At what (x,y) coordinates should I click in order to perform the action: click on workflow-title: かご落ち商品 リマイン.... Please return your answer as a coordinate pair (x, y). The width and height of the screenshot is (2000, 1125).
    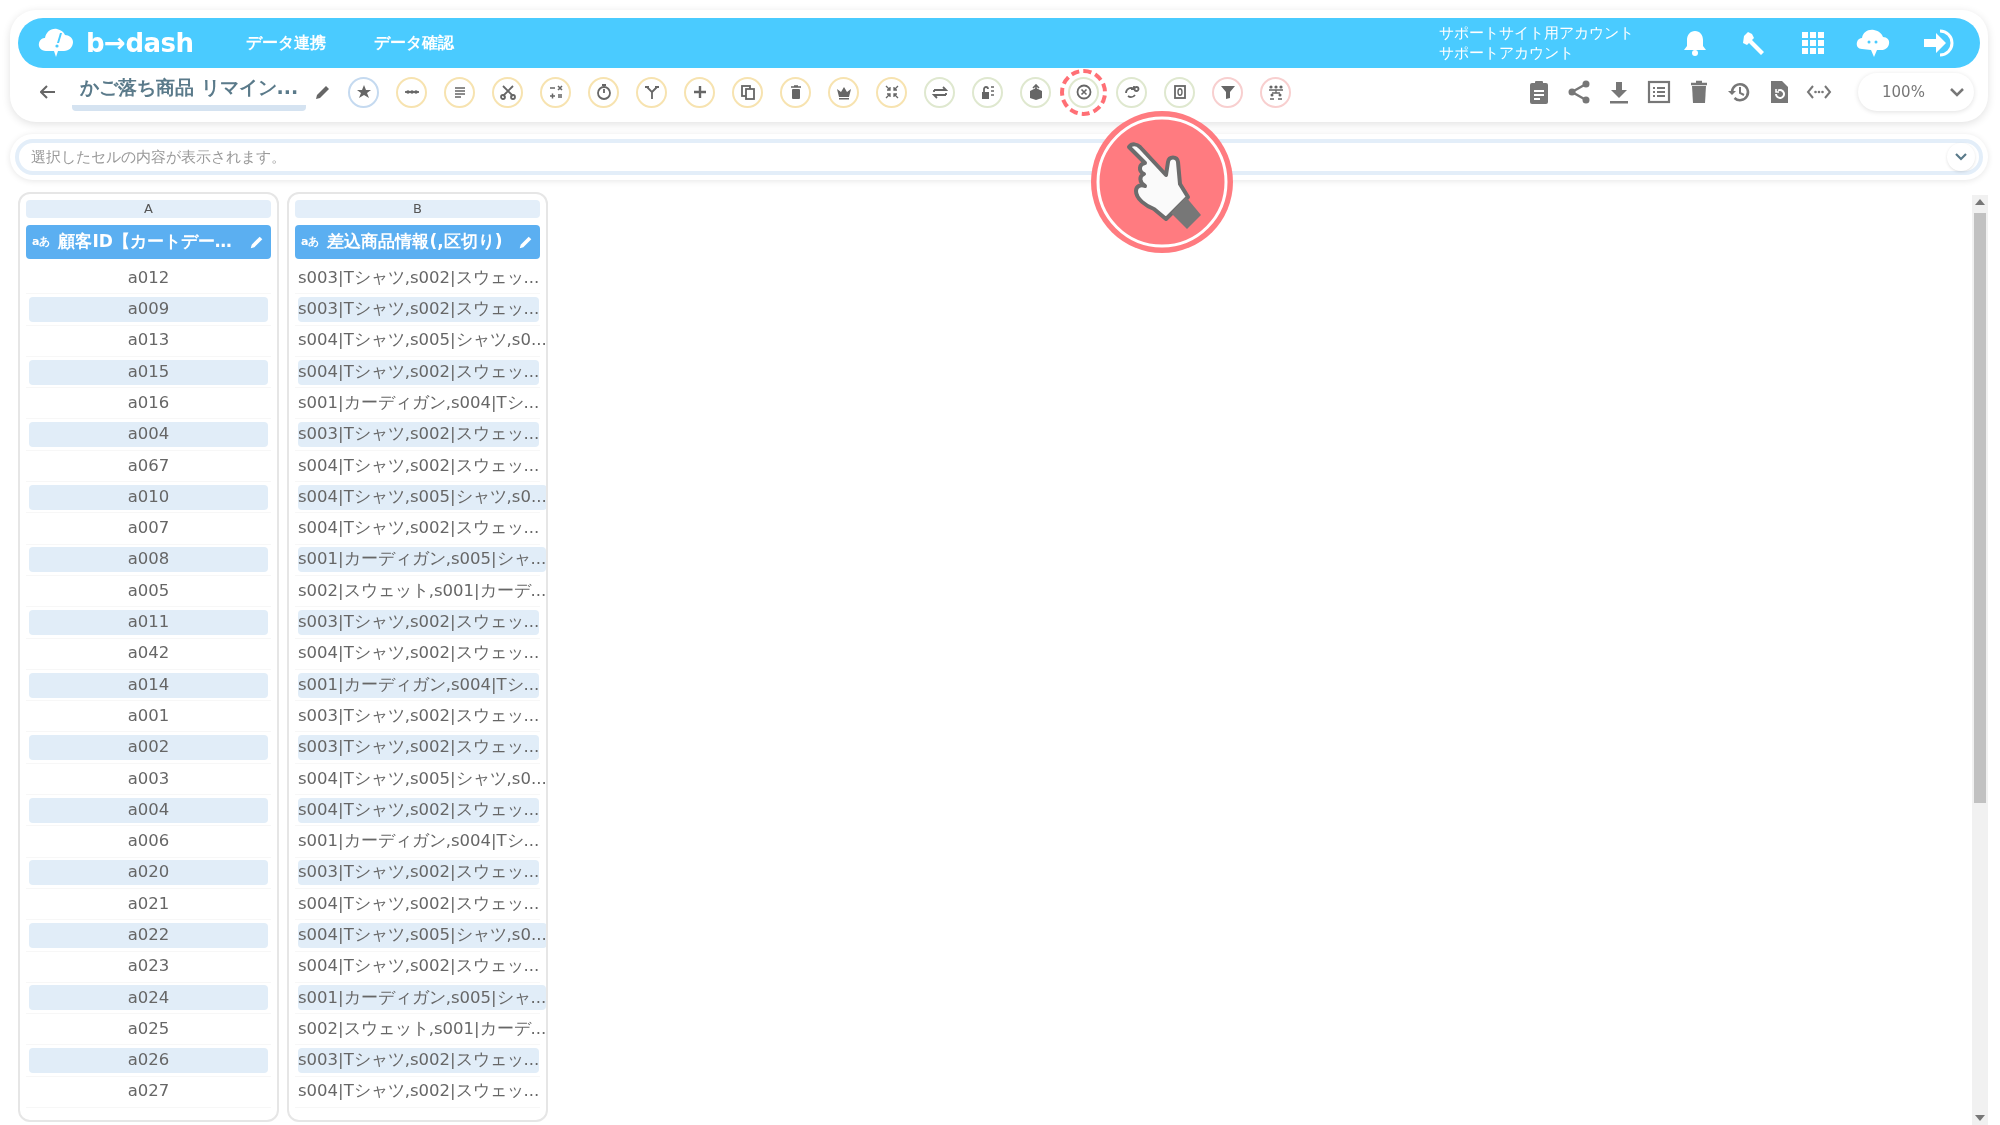
    Looking at the image, I should click on (189, 92).